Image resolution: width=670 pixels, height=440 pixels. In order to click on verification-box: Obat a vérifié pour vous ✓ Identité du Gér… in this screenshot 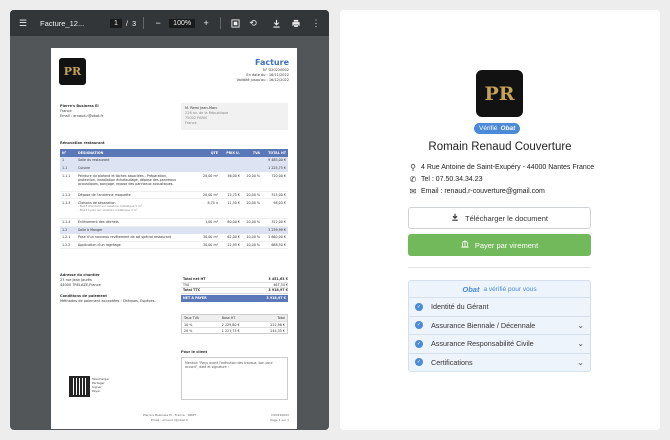, I will do `click(499, 326)`.